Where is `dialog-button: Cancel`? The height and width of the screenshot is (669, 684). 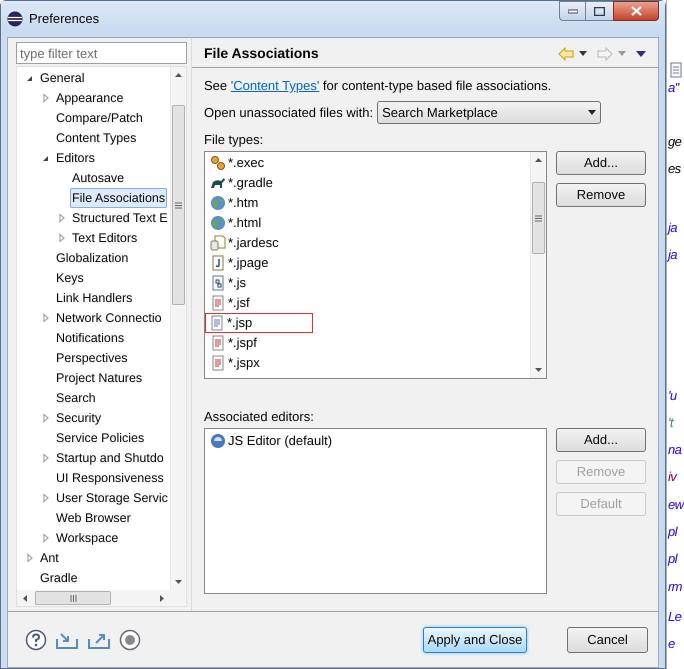
dialog-button: Cancel is located at coordinates (607, 639).